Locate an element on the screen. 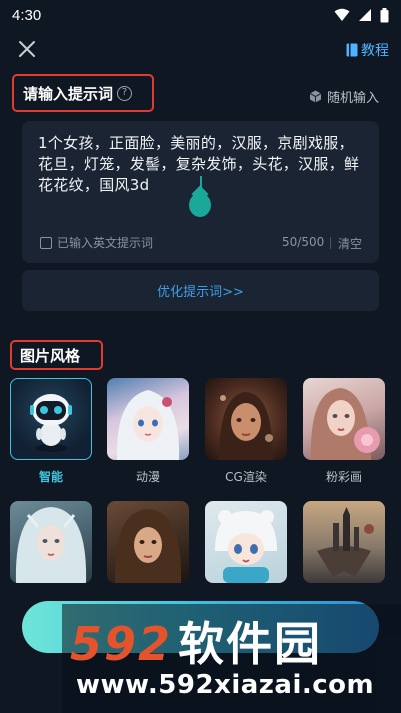  fantasy-portrait-image is located at coordinates (51, 545).